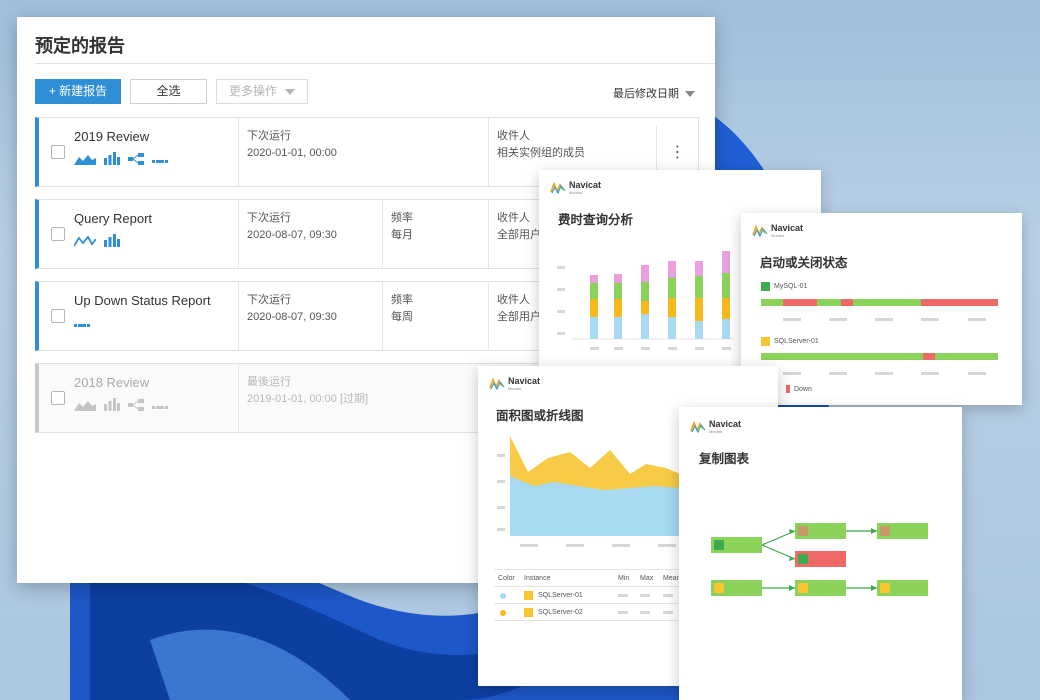  What do you see at coordinates (402, 235) in the screenshot?
I see `frequency-value: 每月` at bounding box center [402, 235].